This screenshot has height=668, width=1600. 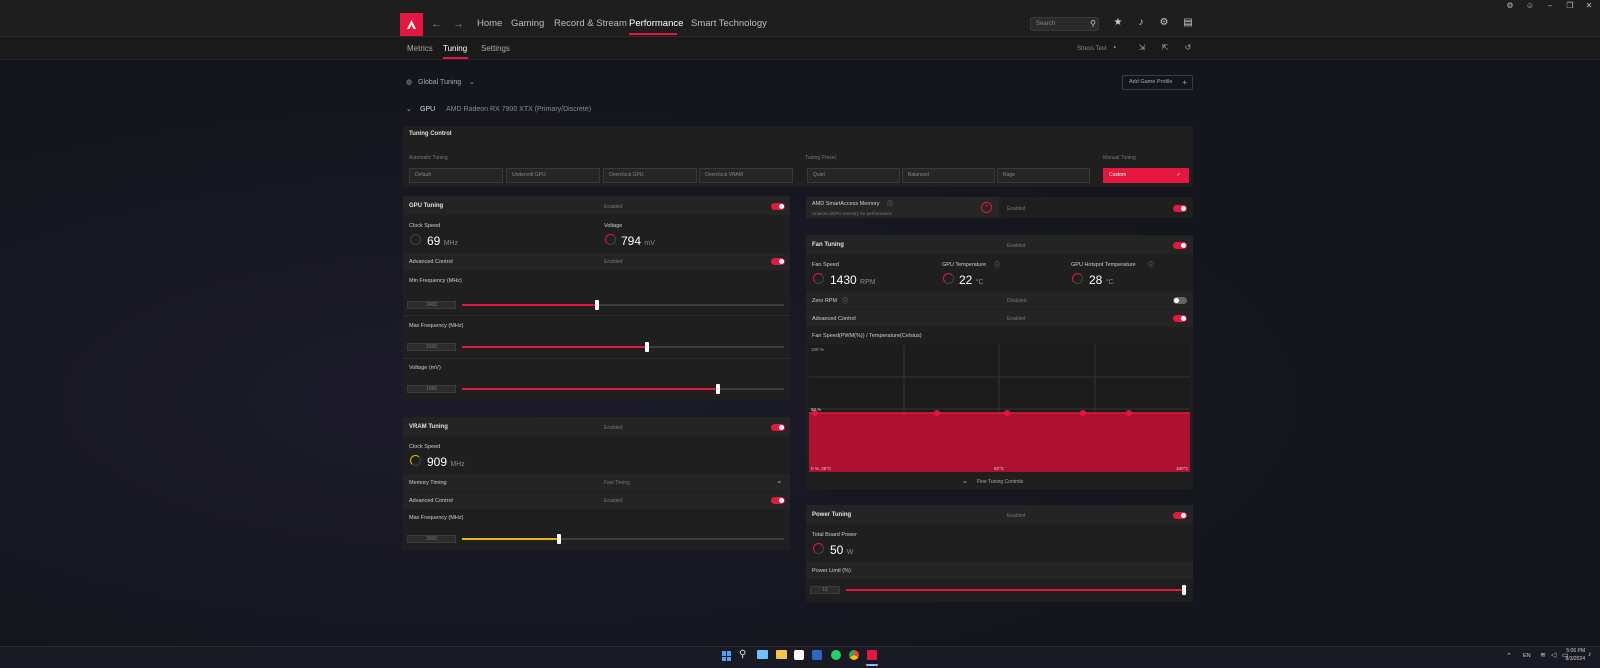 What do you see at coordinates (778, 427) in the screenshot?
I see `vram-tuning-toggle` at bounding box center [778, 427].